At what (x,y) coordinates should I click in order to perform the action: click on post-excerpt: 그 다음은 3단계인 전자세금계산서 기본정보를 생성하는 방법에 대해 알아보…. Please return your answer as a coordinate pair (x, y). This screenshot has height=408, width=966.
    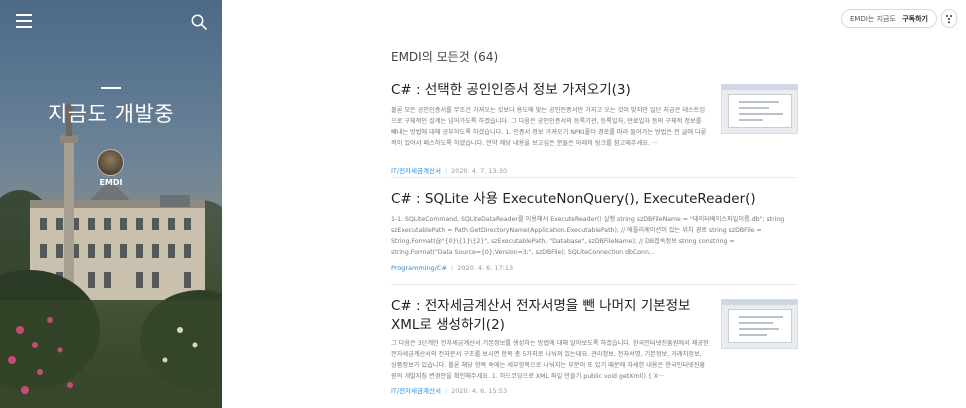
    Looking at the image, I should click on (550, 360).